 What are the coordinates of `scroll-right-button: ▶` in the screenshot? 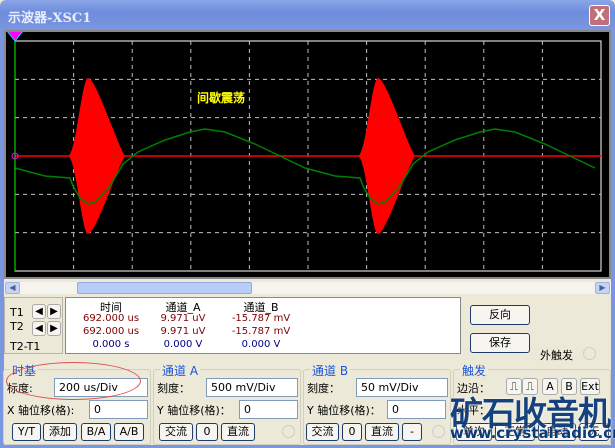 It's located at (602, 288).